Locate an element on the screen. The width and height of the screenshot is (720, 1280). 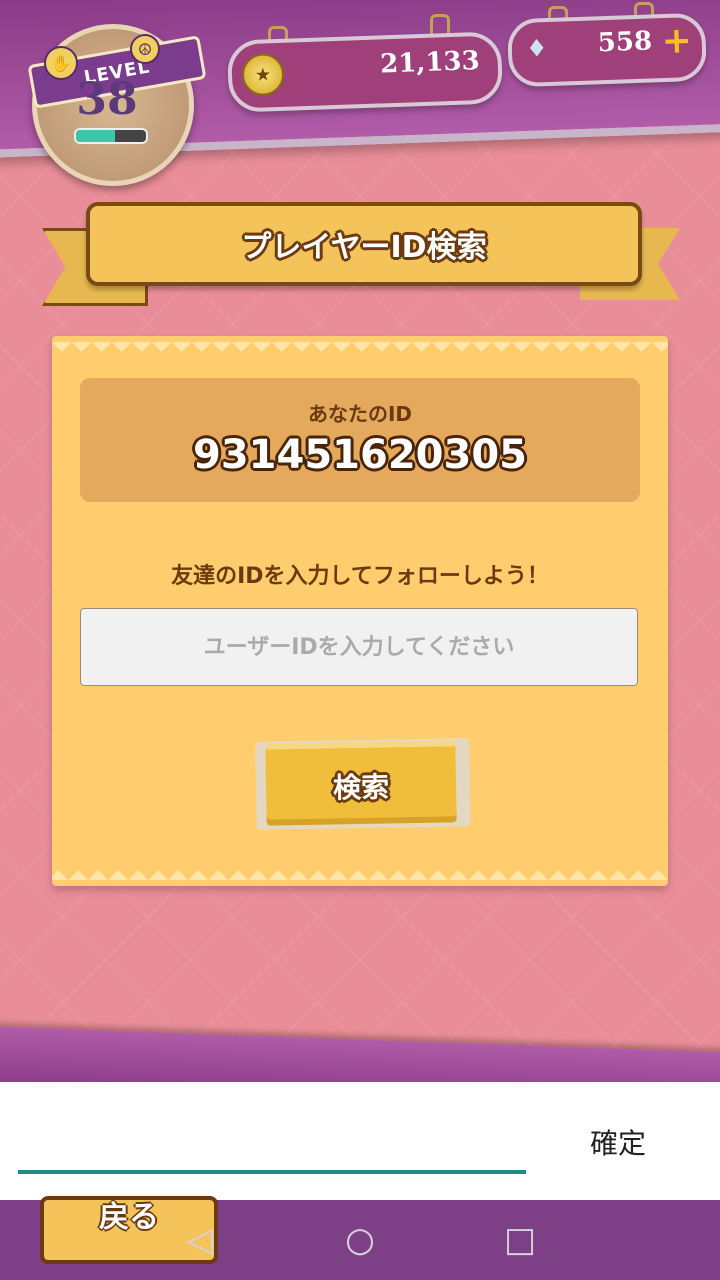
gem-counter: ♦ 558 + is located at coordinates (607, 50).